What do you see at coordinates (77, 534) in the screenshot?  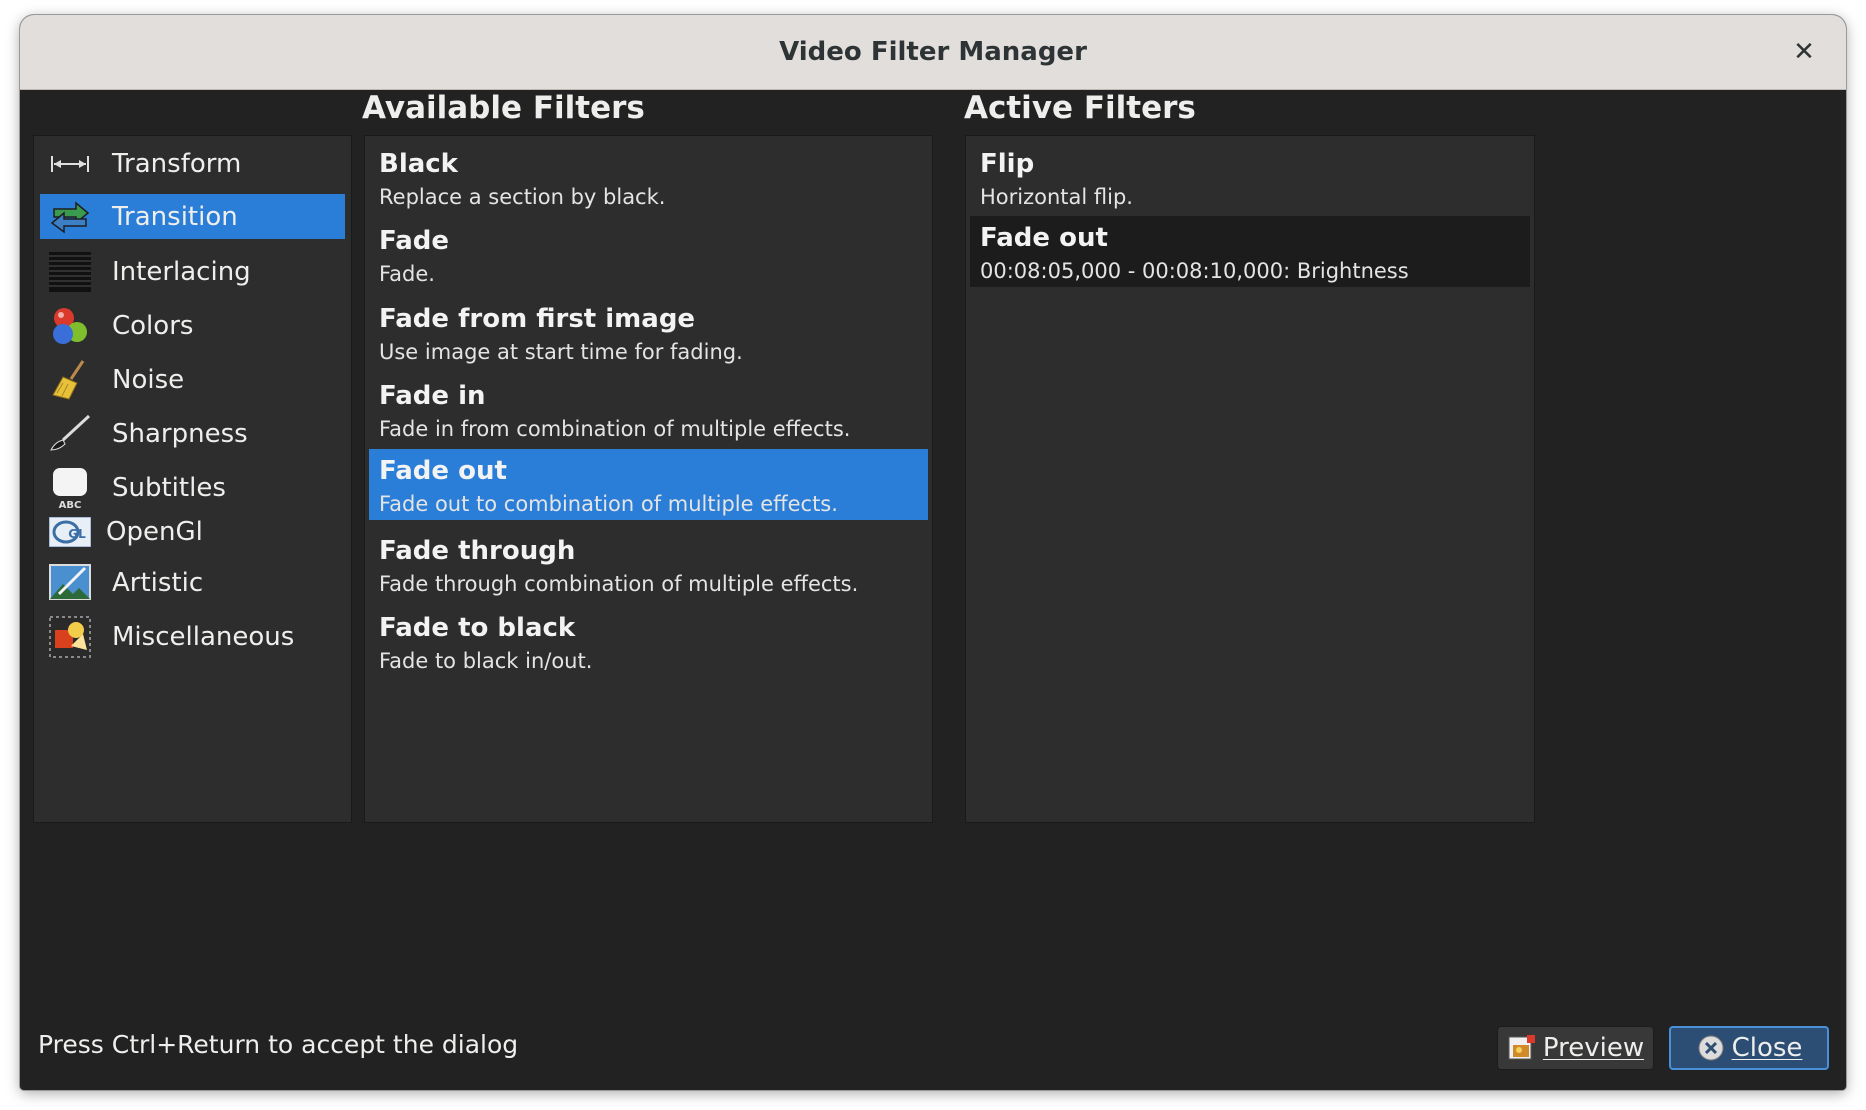 I see `svg-text: GL` at bounding box center [77, 534].